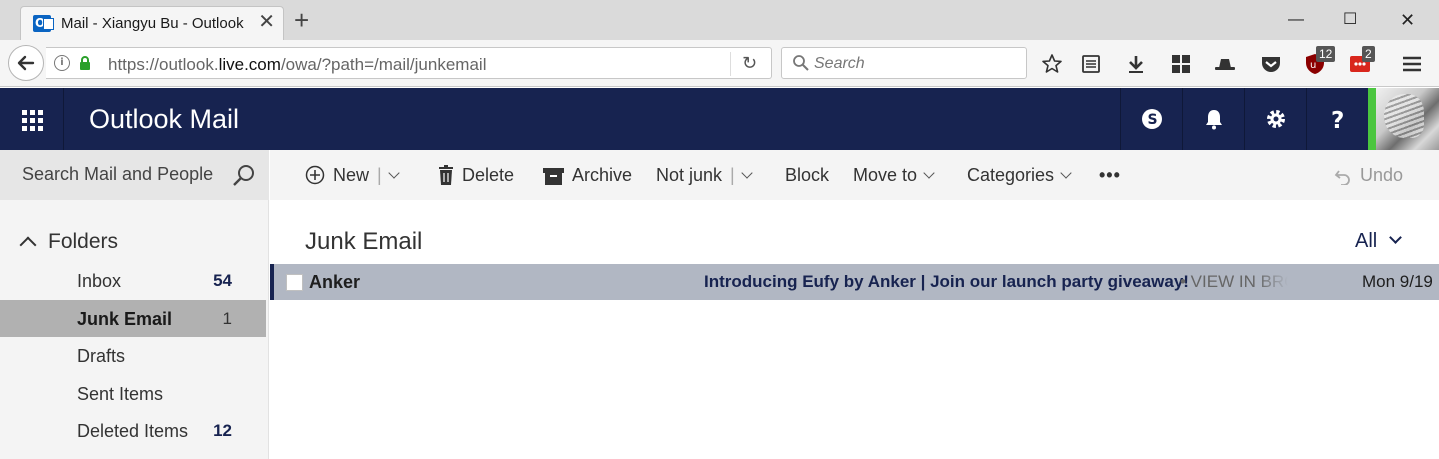 The height and width of the screenshot is (459, 1439). I want to click on more-actions-button: •••, so click(1110, 175).